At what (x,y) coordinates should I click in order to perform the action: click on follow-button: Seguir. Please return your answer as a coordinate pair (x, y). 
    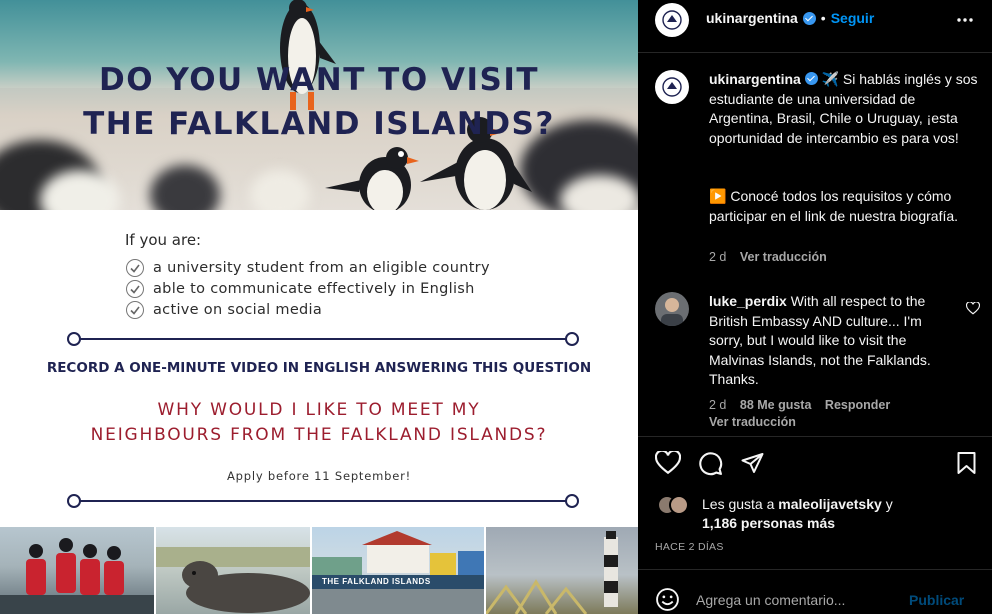
    Looking at the image, I should click on (853, 18).